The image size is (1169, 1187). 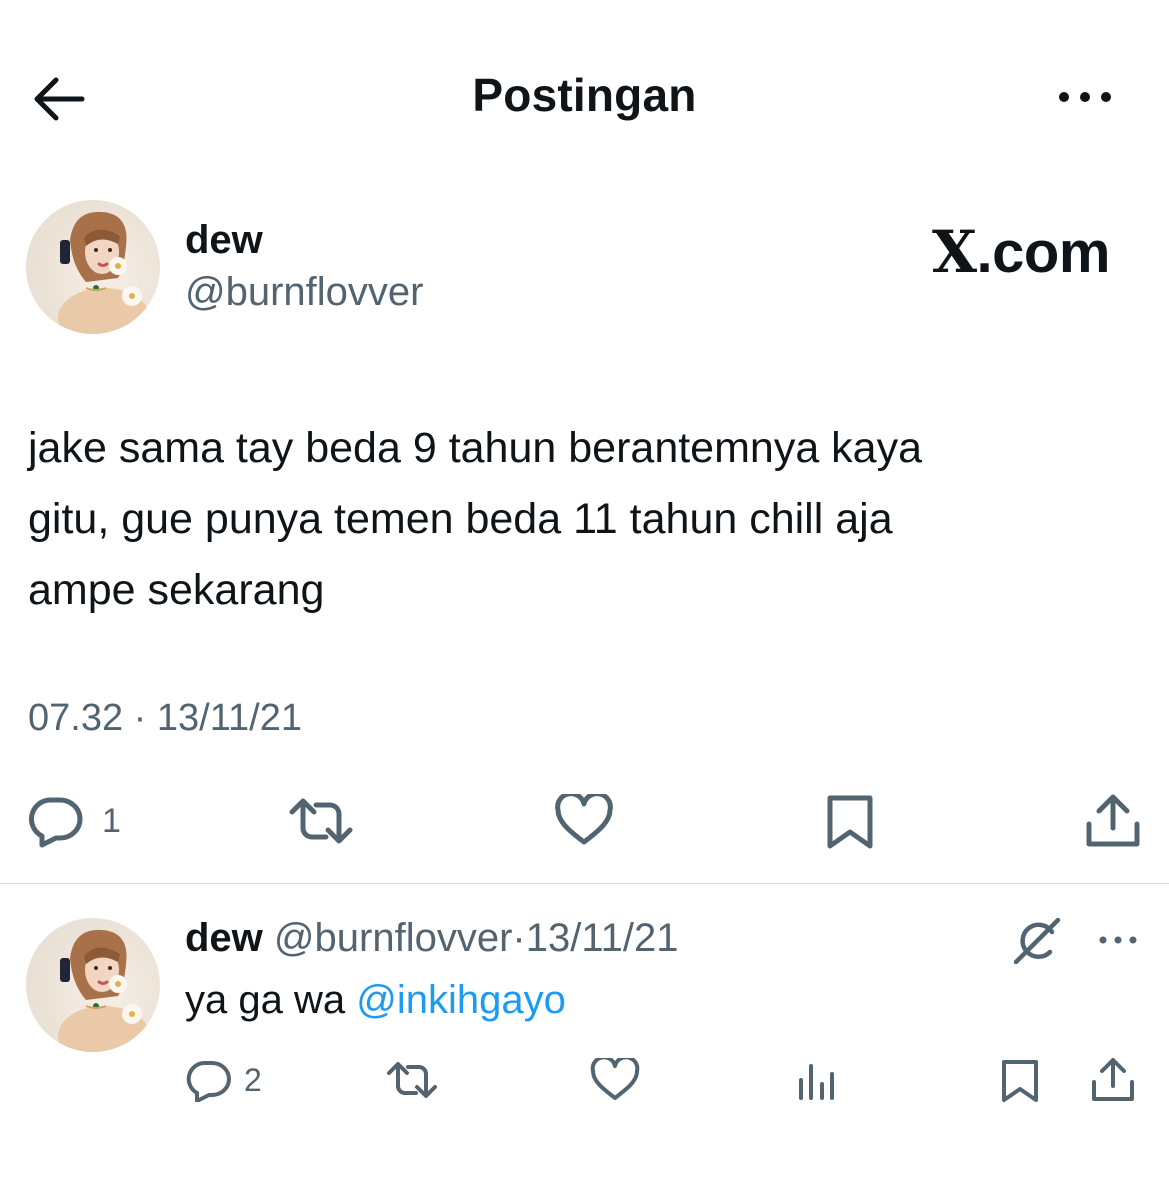 What do you see at coordinates (224, 240) in the screenshot?
I see `author-name: dew` at bounding box center [224, 240].